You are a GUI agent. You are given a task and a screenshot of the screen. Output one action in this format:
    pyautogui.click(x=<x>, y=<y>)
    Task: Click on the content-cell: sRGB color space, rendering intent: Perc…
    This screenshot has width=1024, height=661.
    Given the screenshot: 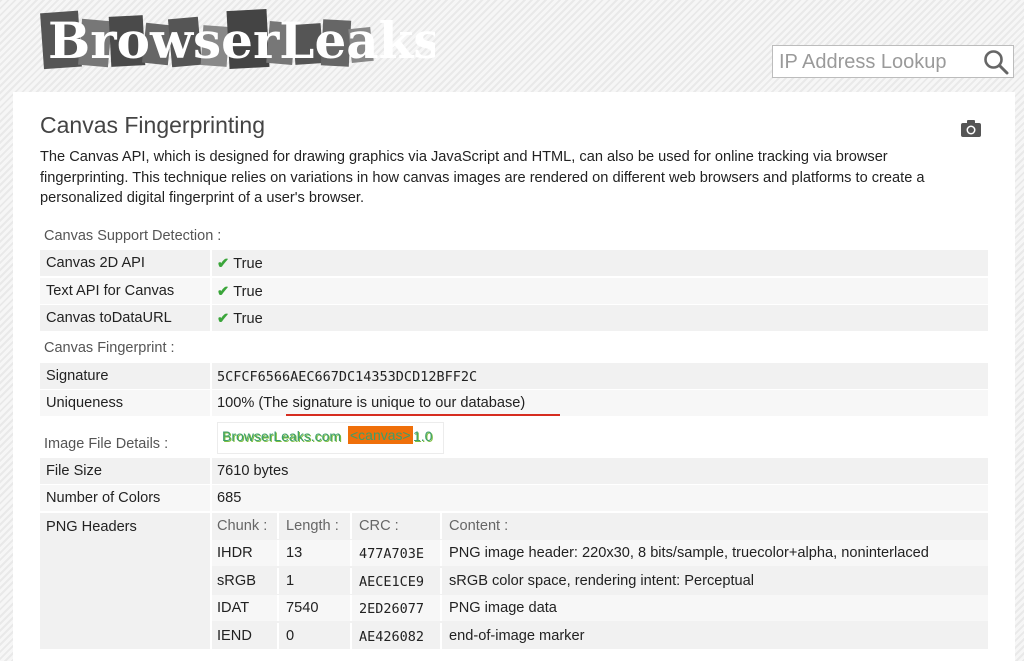 What is the action you would take?
    pyautogui.click(x=602, y=581)
    